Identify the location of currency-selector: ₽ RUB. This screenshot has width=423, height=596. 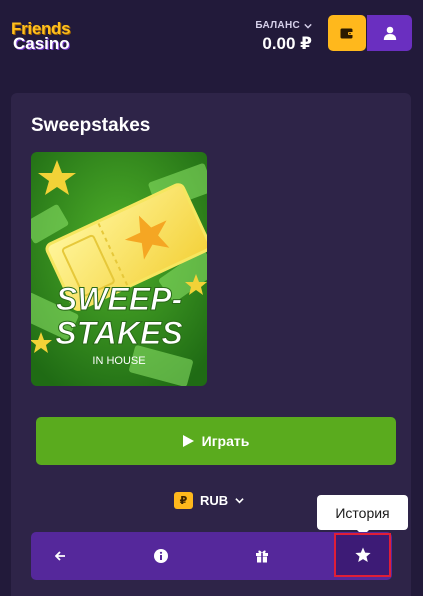
(209, 500).